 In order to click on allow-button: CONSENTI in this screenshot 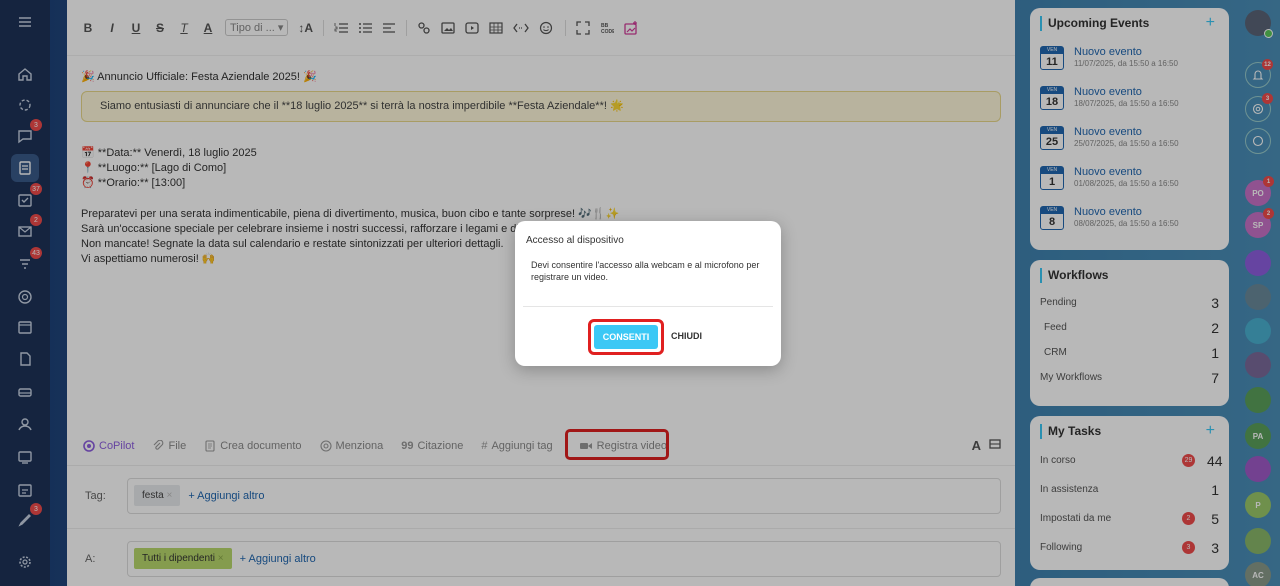, I will do `click(626, 337)`.